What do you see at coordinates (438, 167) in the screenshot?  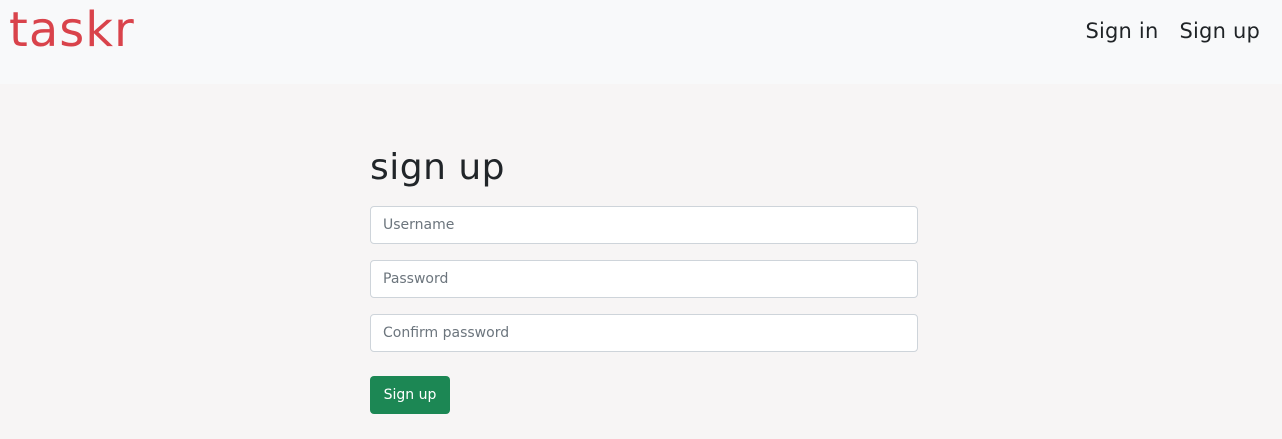 I see `page-title: sign up` at bounding box center [438, 167].